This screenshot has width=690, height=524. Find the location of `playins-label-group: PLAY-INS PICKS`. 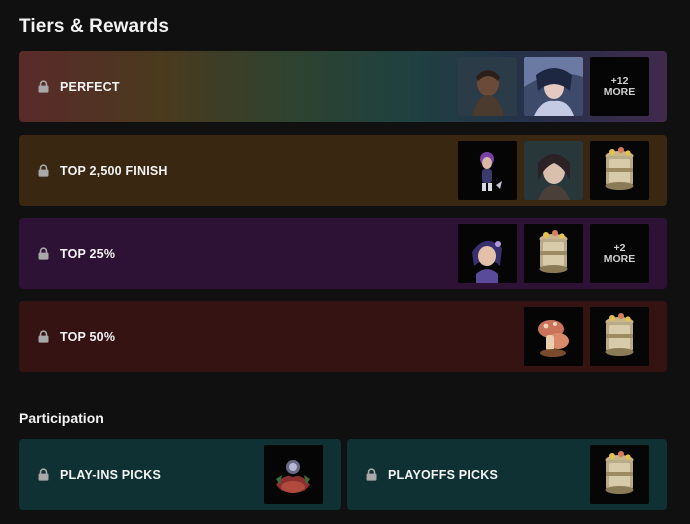

playins-label-group: PLAY-INS PICKS is located at coordinates (99, 474).